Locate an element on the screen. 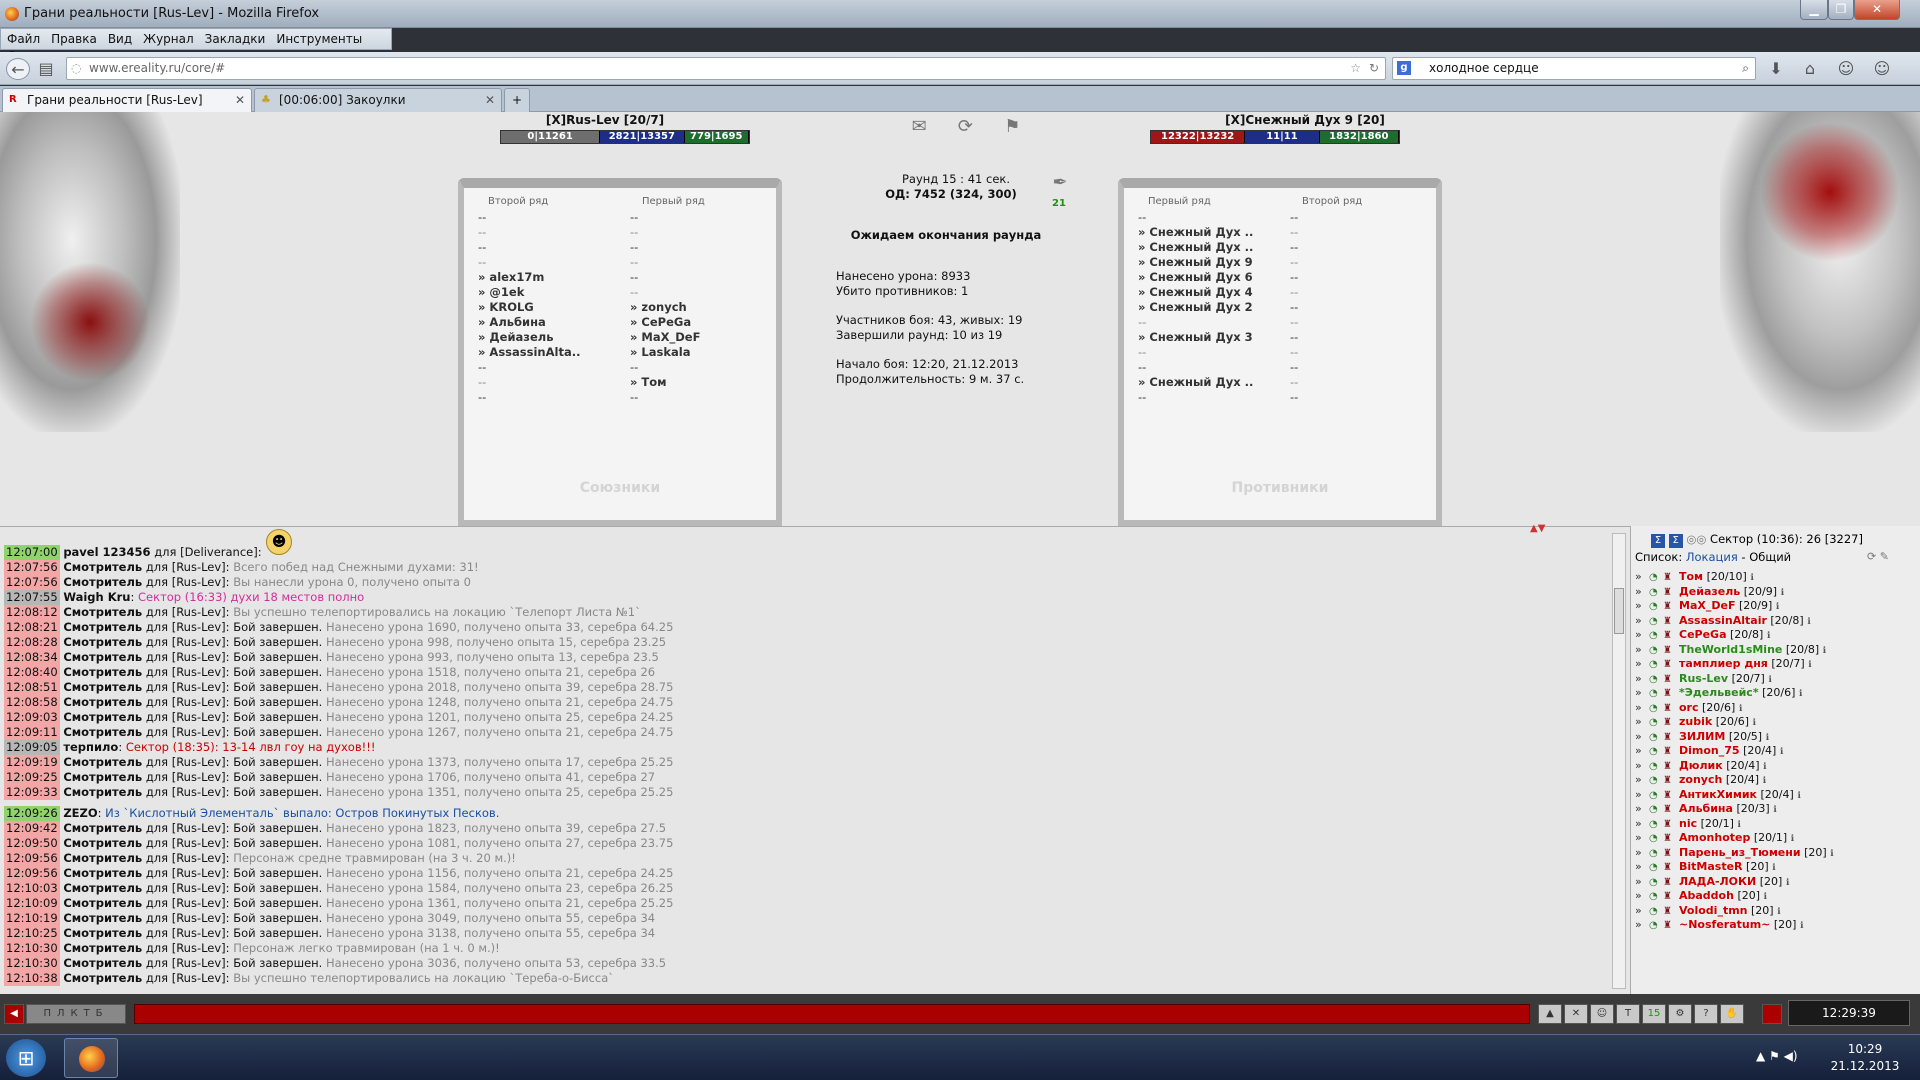 The height and width of the screenshot is (1080, 1920). user-row: » ◔ ♜ nic [20/1] ℹ is located at coordinates (1775, 824).